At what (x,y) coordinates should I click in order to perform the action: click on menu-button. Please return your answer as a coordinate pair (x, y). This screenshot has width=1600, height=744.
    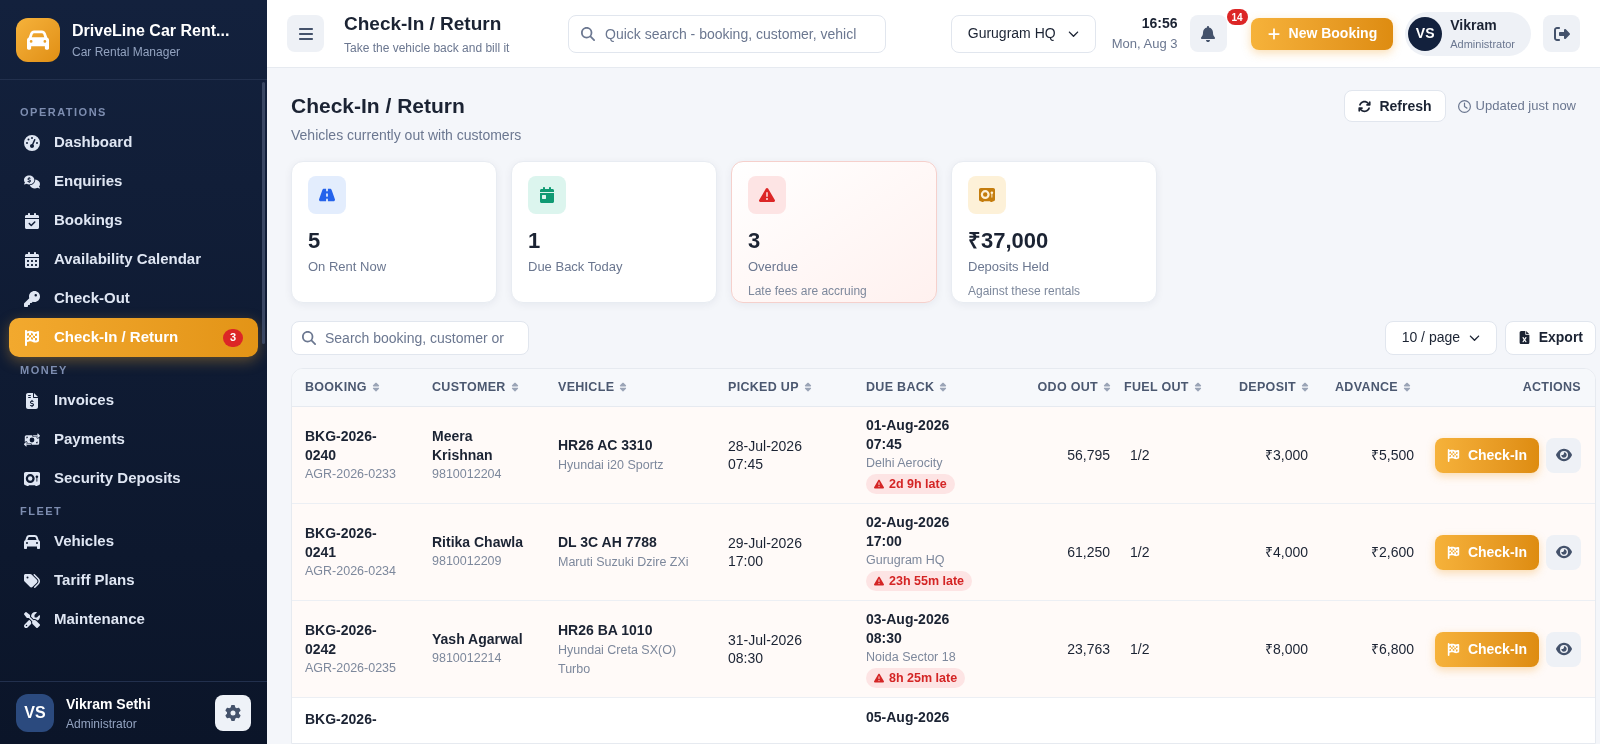
    Looking at the image, I should click on (305, 33).